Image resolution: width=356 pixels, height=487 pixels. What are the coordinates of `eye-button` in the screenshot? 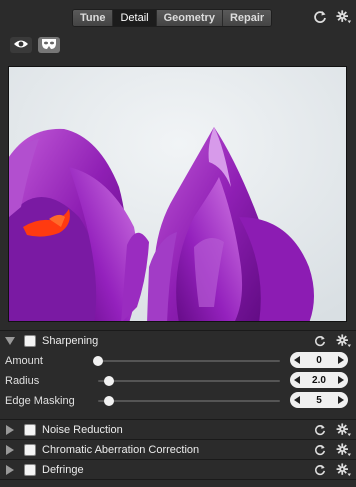 It's located at (21, 45).